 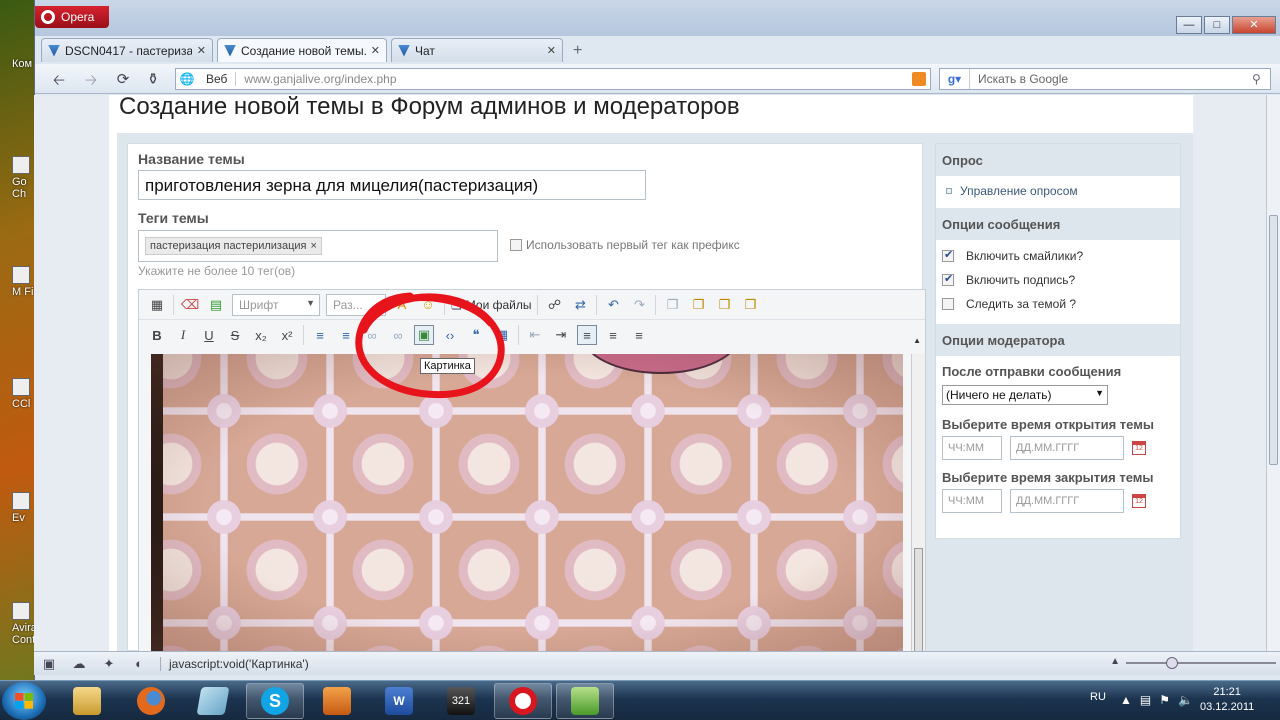 I want to click on taskbar-media-player-classic: 321, so click(x=461, y=701).